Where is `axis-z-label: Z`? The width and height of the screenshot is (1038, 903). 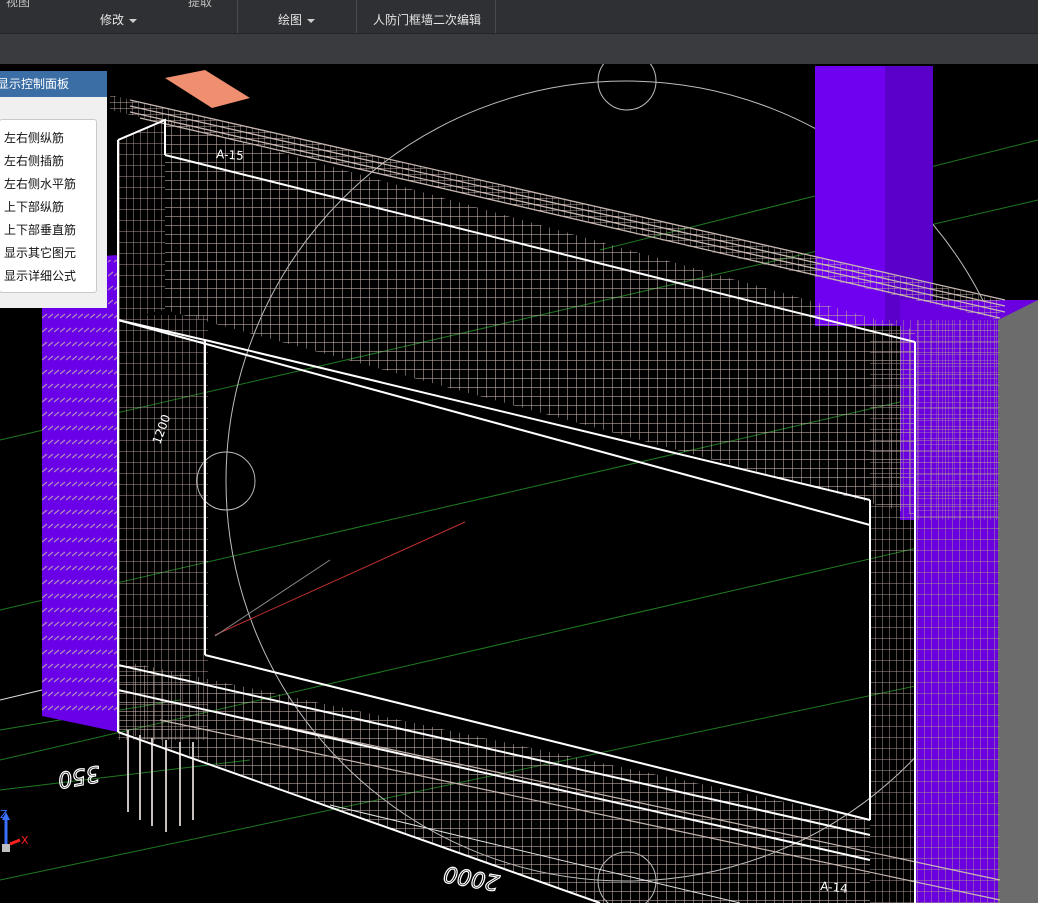
axis-z-label: Z is located at coordinates (4, 814).